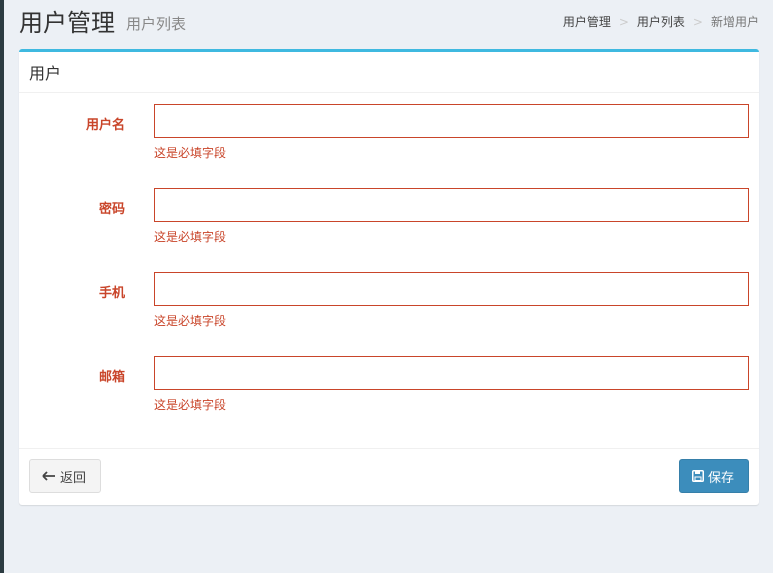 Image resolution: width=773 pixels, height=573 pixels. Describe the element at coordinates (389, 72) in the screenshot. I see `box-title: 用户` at that location.